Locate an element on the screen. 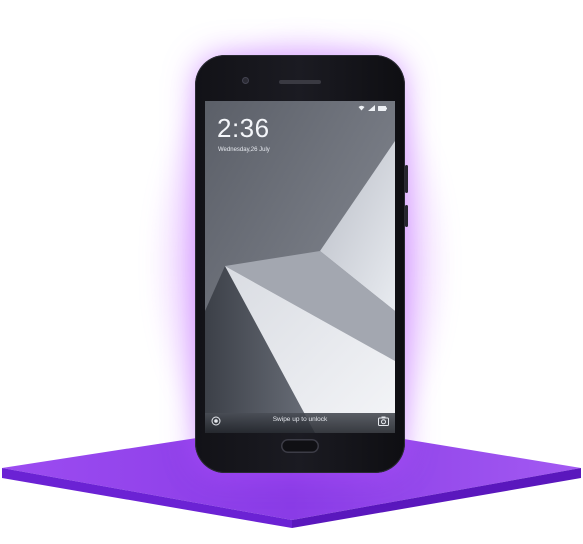 The height and width of the screenshot is (544, 583). status-bar is located at coordinates (372, 108).